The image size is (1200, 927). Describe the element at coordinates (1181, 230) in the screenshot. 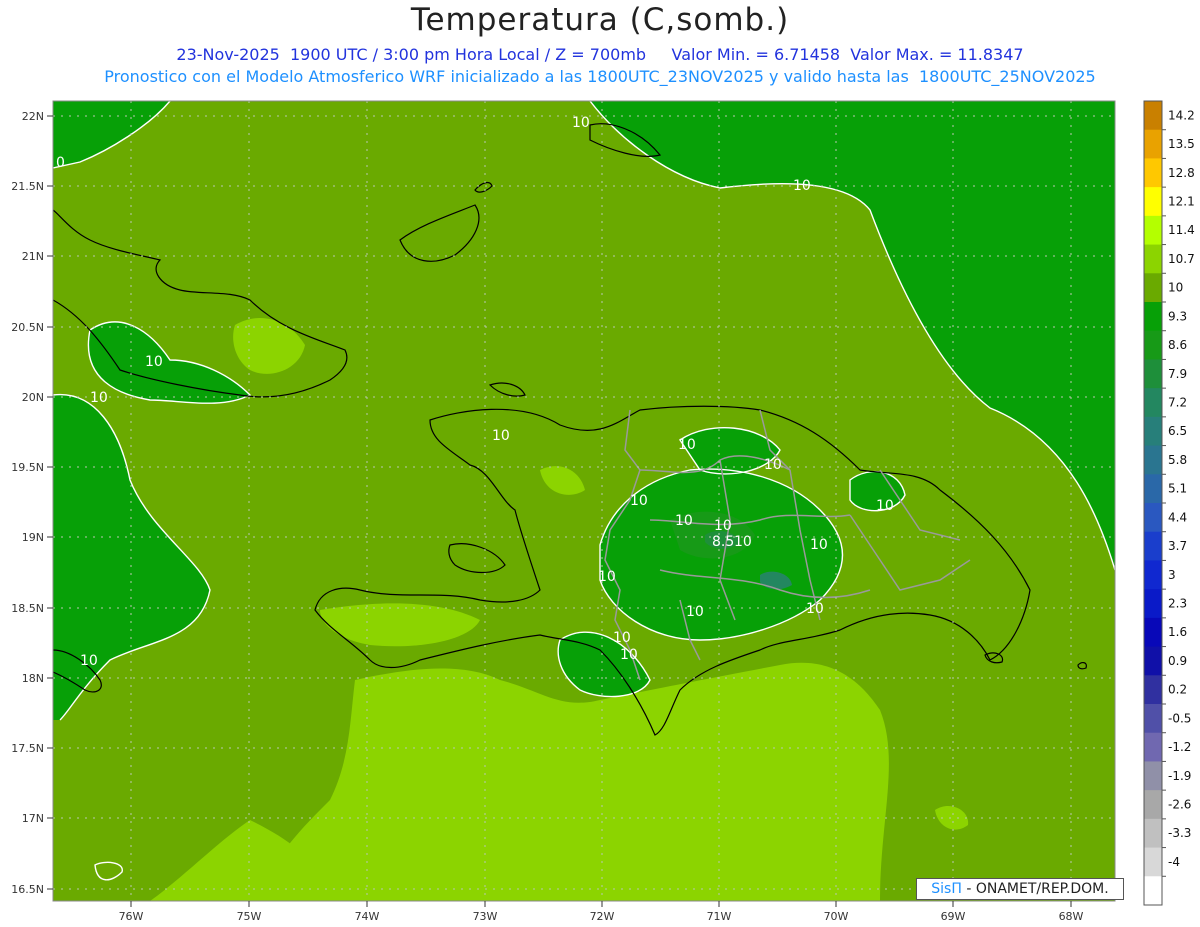

I see `colorbar-label: 11.4` at that location.